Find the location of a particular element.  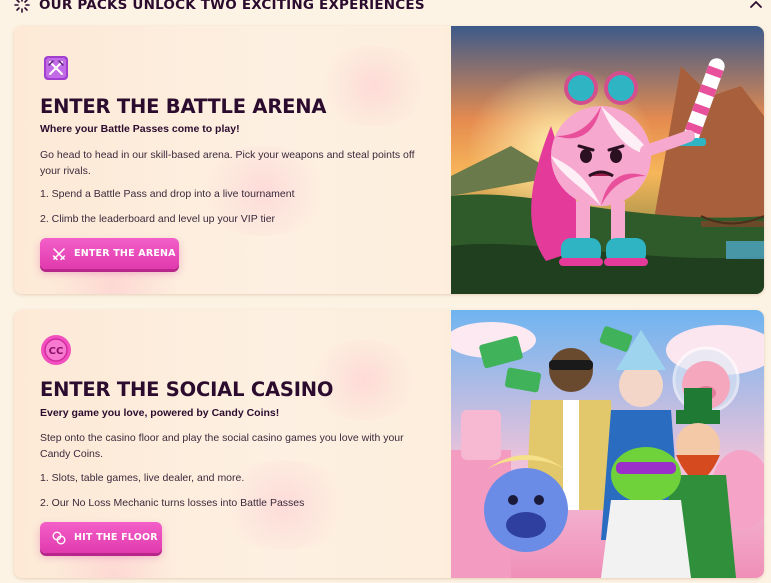

hit-the-floor-button: HIT THE FLOOR is located at coordinates (101, 537).